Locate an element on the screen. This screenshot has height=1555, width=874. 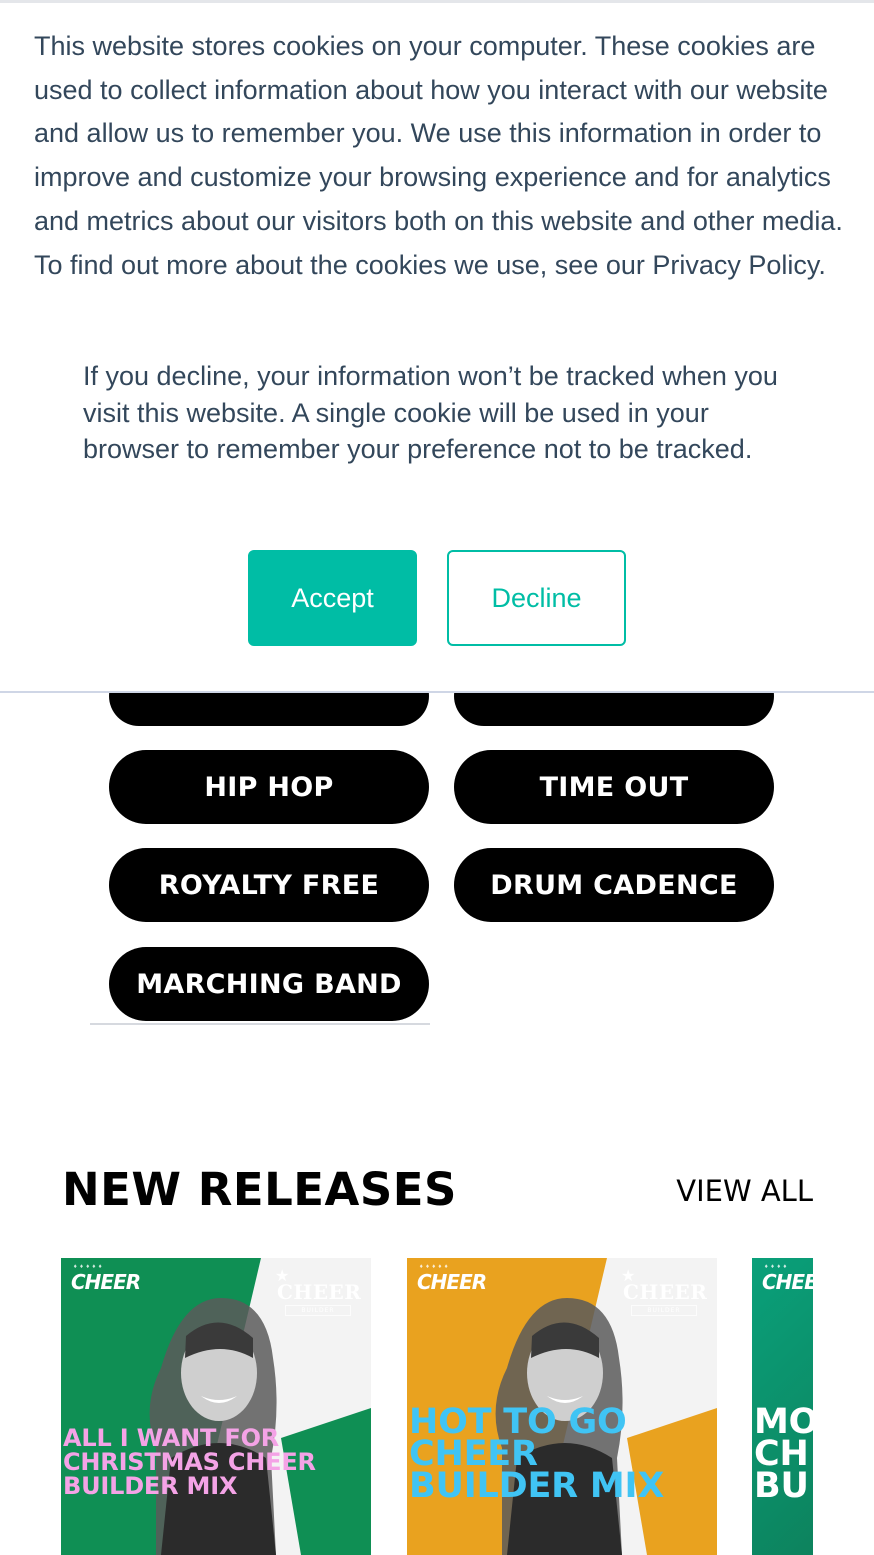
genre-pill-time-out: TIME OUT is located at coordinates (614, 787).